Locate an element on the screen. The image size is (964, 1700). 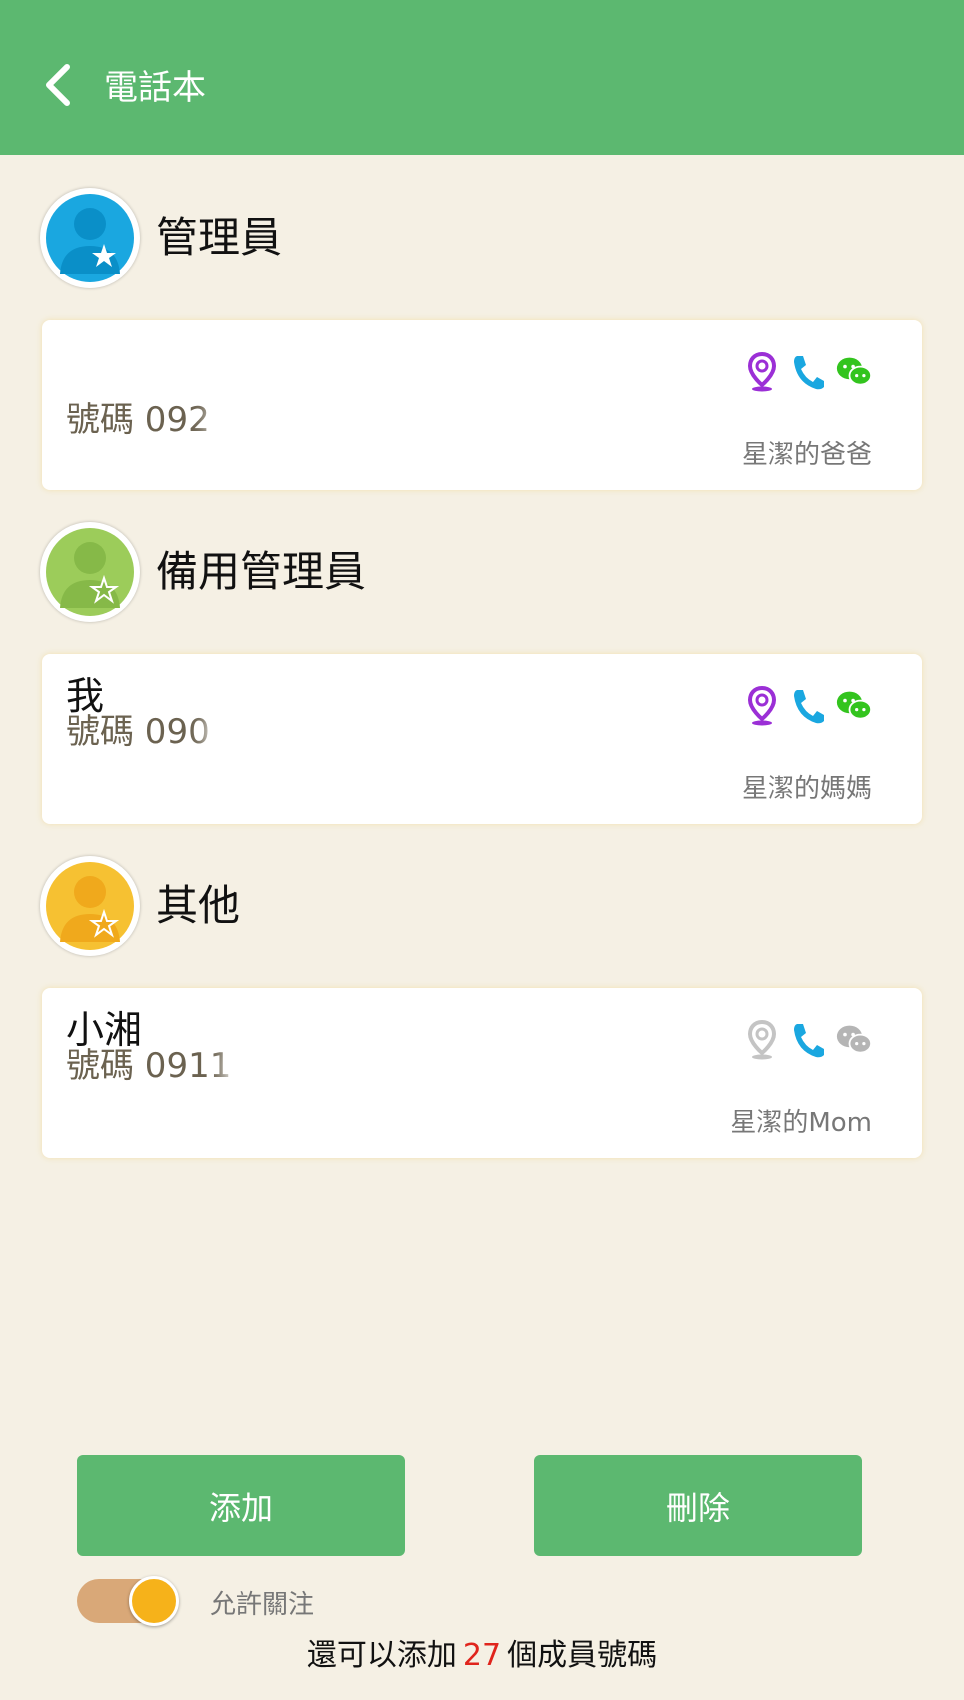
backup-admin-avatar-icon is located at coordinates (90, 572).